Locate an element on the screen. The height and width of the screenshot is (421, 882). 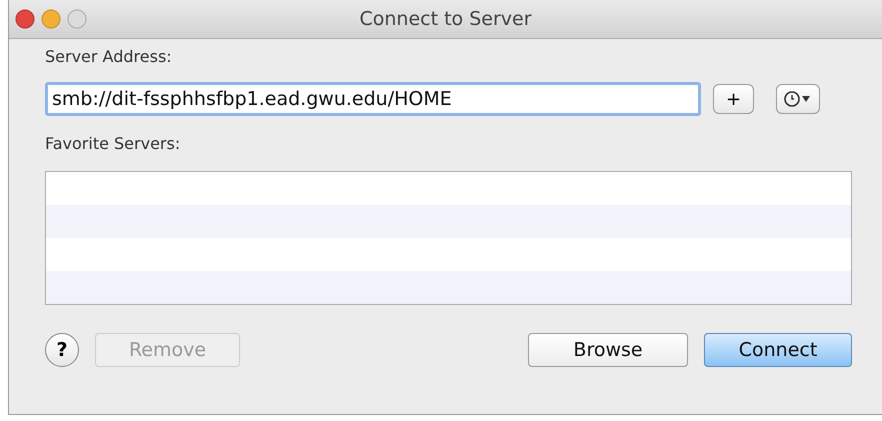
add-button: + is located at coordinates (733, 99).